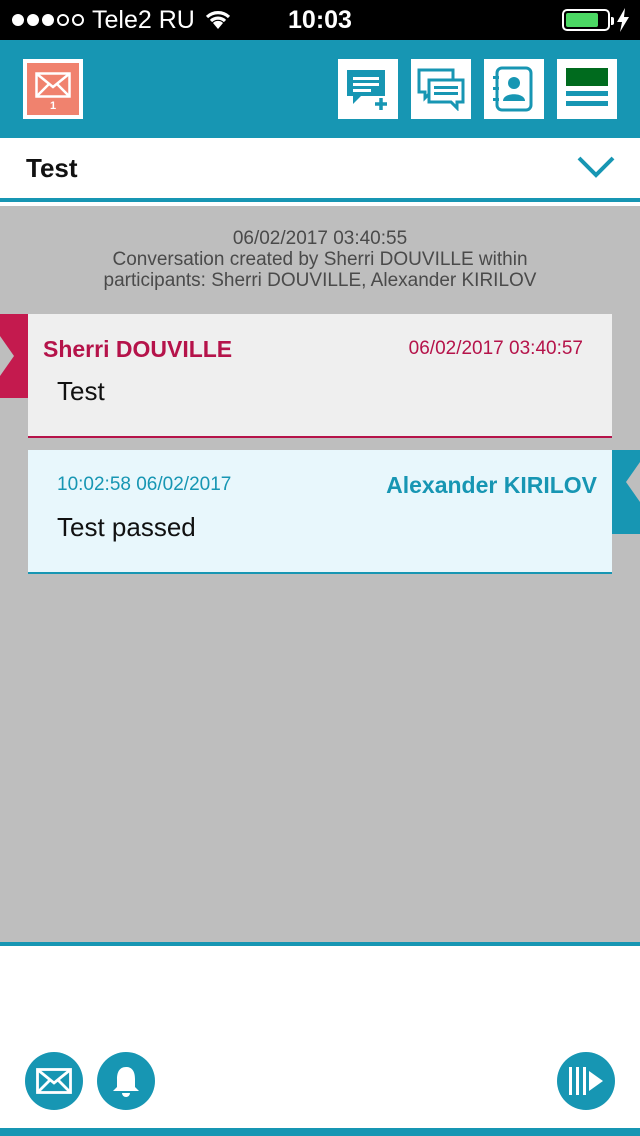 The image size is (640, 1136). I want to click on send-button, so click(586, 1081).